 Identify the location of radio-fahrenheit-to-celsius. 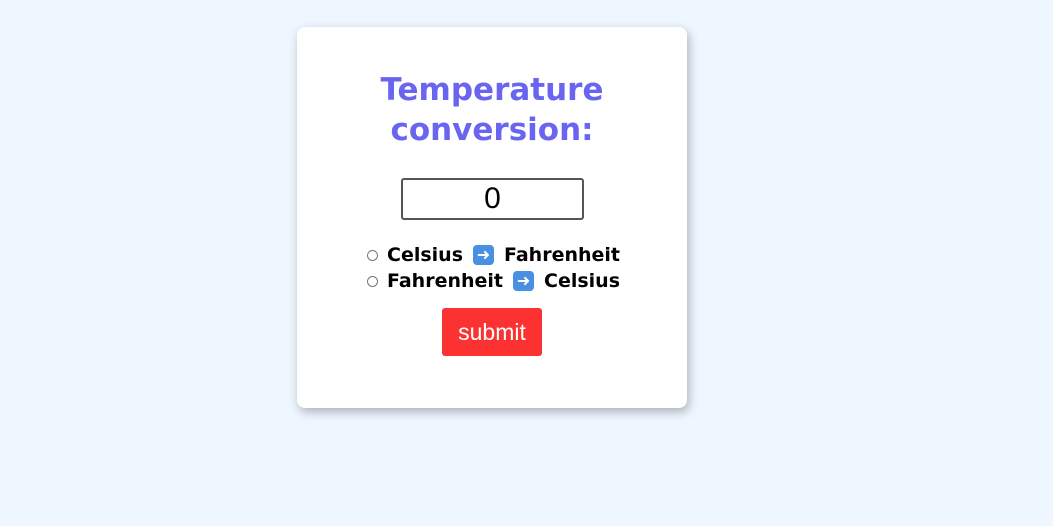
(372, 281).